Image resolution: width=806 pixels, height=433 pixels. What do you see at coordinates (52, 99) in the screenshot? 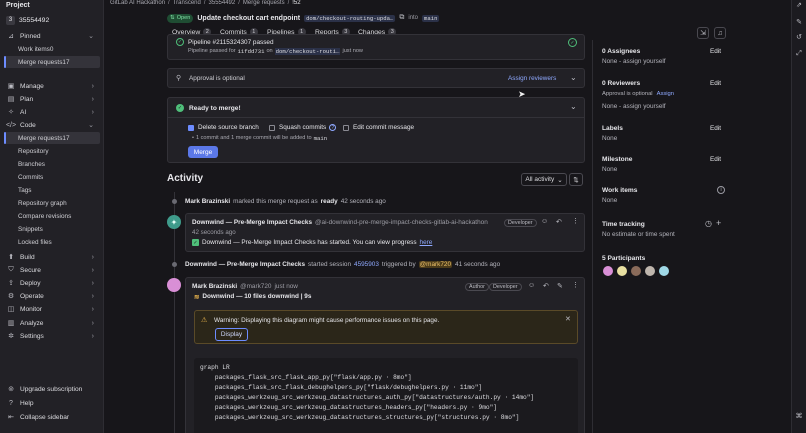
I see `sidebar-item-plan: ▤ Plan ›` at bounding box center [52, 99].